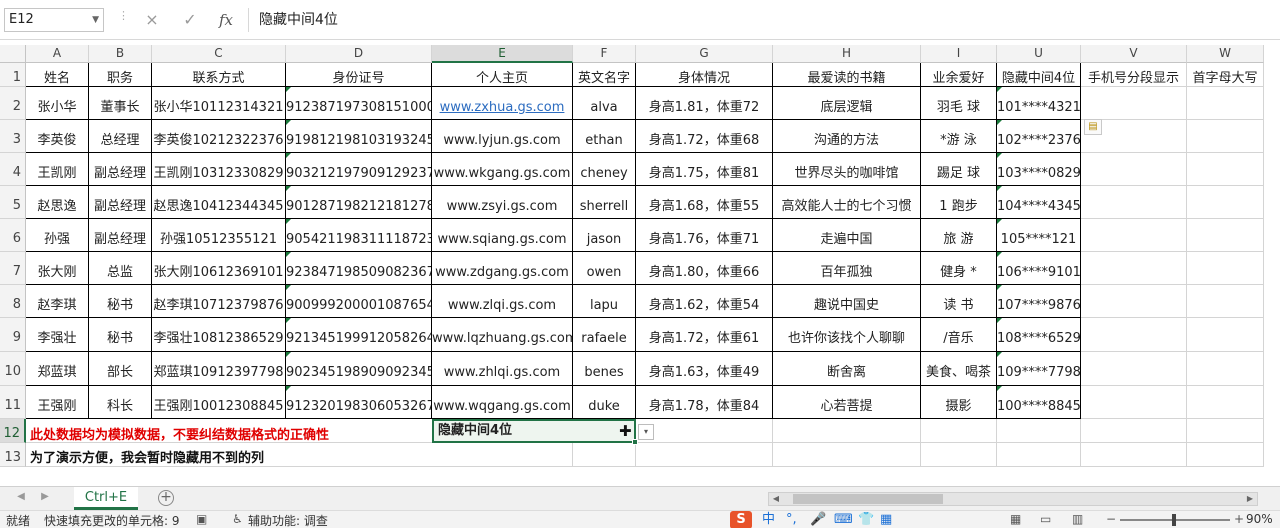 The image size is (1280, 528). I want to click on column-header-f: F, so click(604, 54).